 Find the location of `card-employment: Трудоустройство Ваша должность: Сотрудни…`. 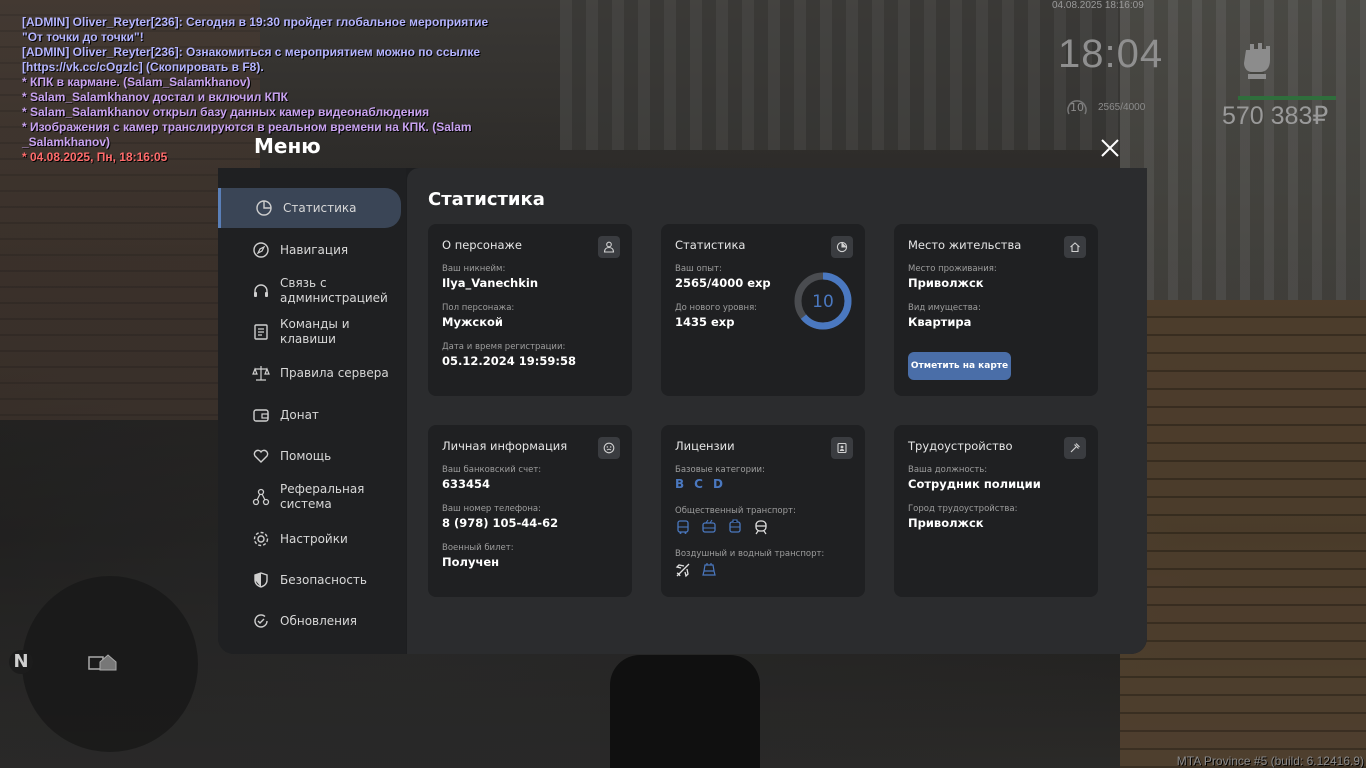

card-employment: Трудоустройство Ваша должность: Сотрудни… is located at coordinates (996, 511).